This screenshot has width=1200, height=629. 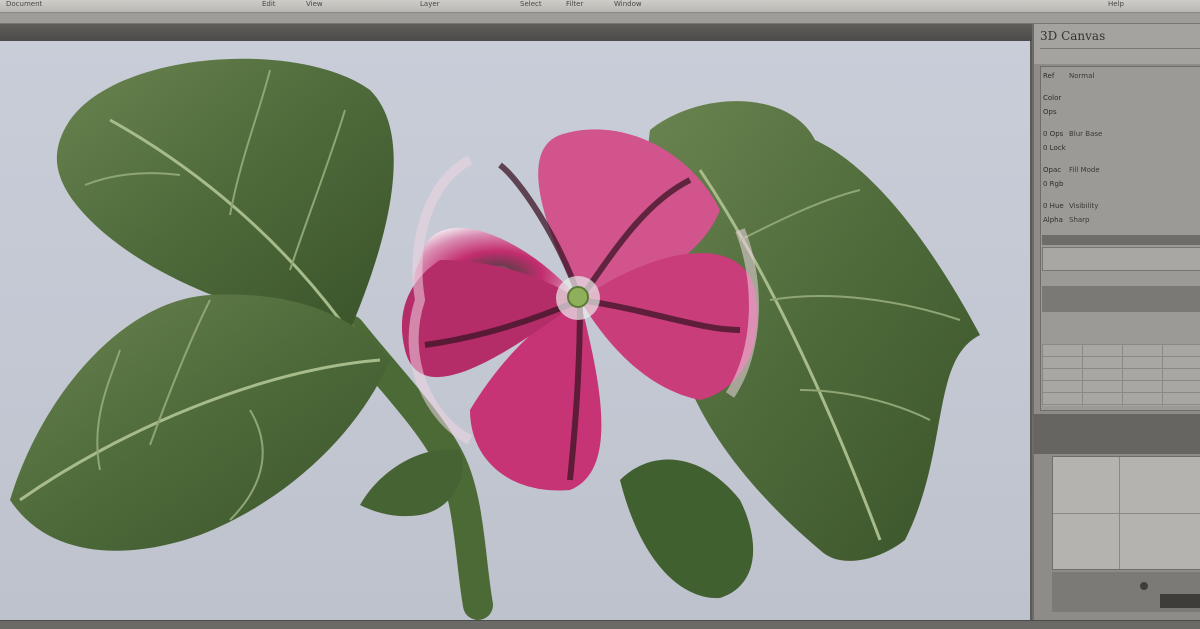 What do you see at coordinates (314, 4) in the screenshot?
I see `menu-item: View` at bounding box center [314, 4].